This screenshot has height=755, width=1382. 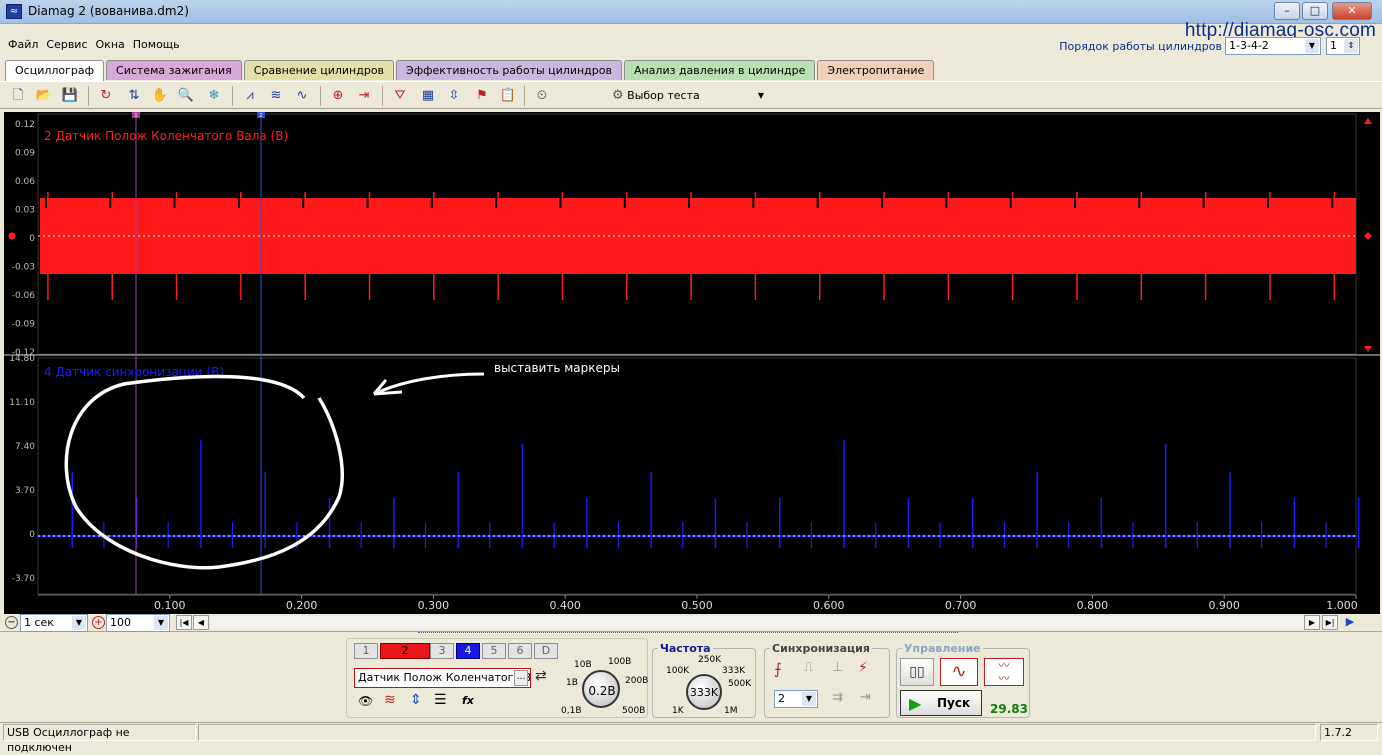 I want to click on marker-icon: ⛛, so click(x=400, y=96).